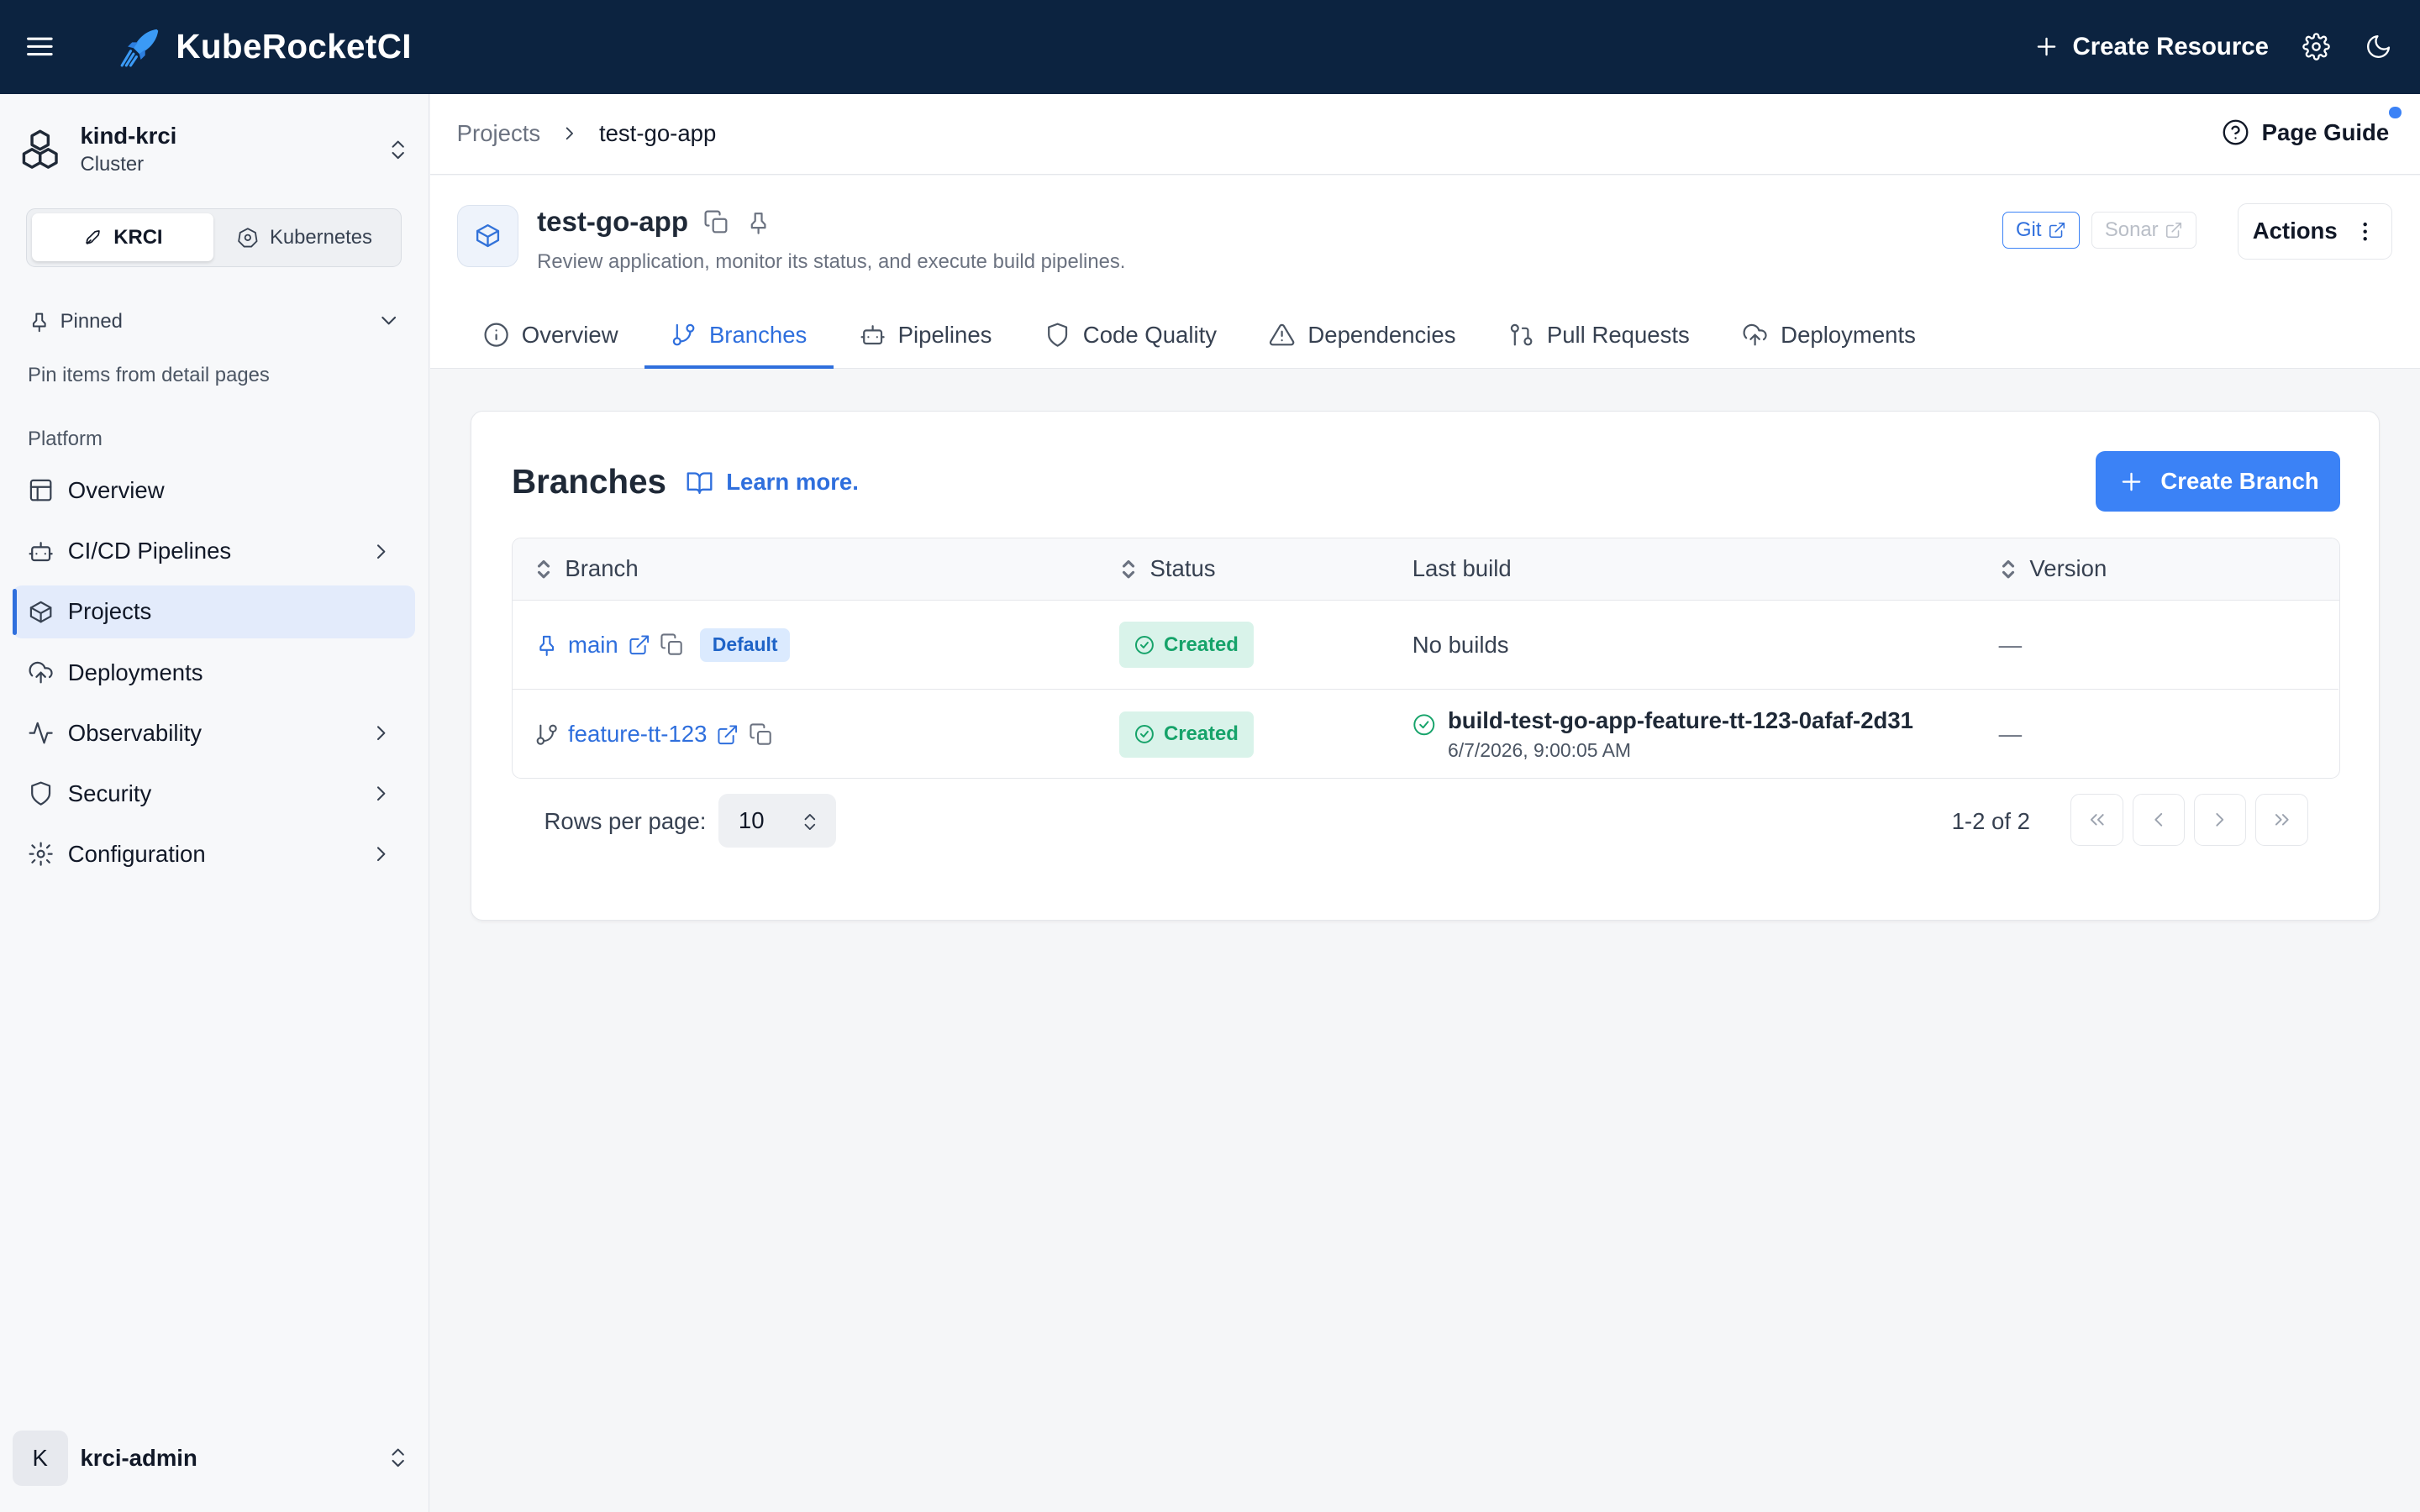  Describe the element at coordinates (214, 491) in the screenshot. I see `sidebar-item-overview: Overview` at that location.